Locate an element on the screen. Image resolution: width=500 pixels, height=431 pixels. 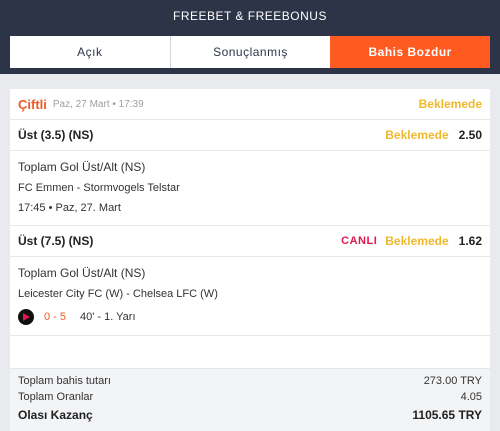
play-triangle-icon is located at coordinates (26, 317).